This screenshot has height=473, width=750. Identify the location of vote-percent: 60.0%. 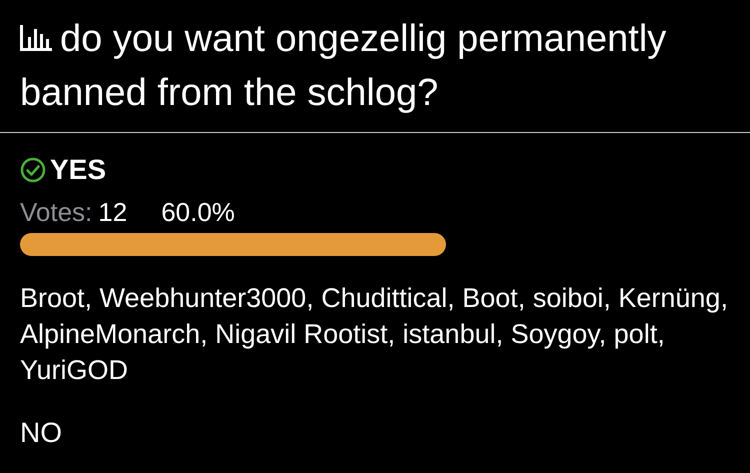
(198, 212).